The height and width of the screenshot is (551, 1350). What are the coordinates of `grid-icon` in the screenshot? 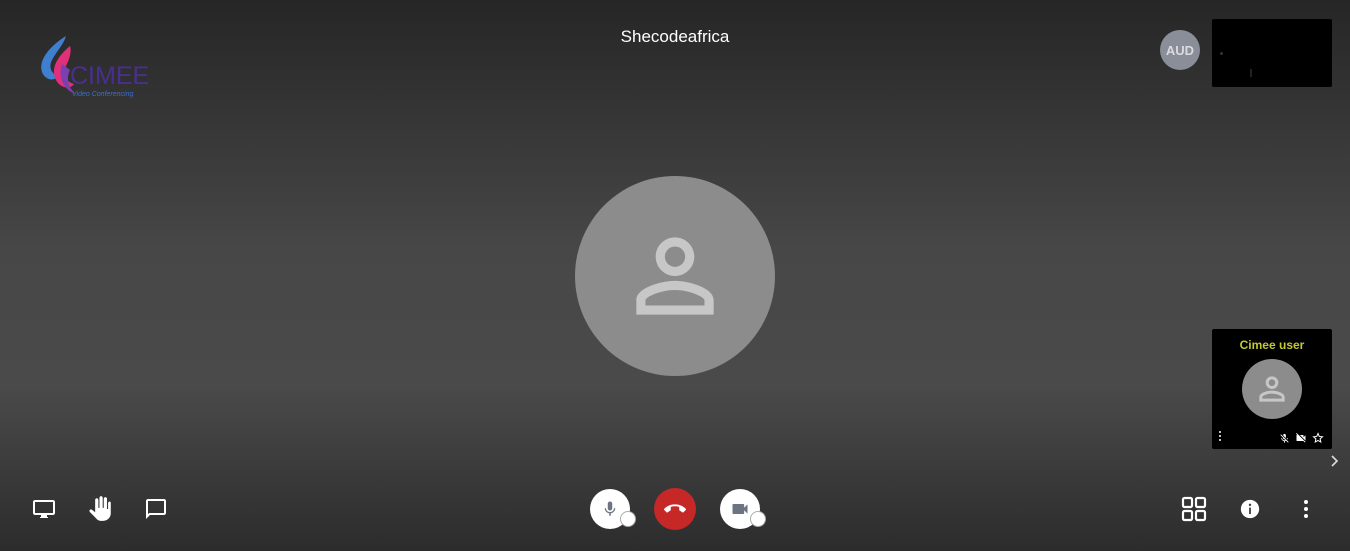 It's located at (1194, 509).